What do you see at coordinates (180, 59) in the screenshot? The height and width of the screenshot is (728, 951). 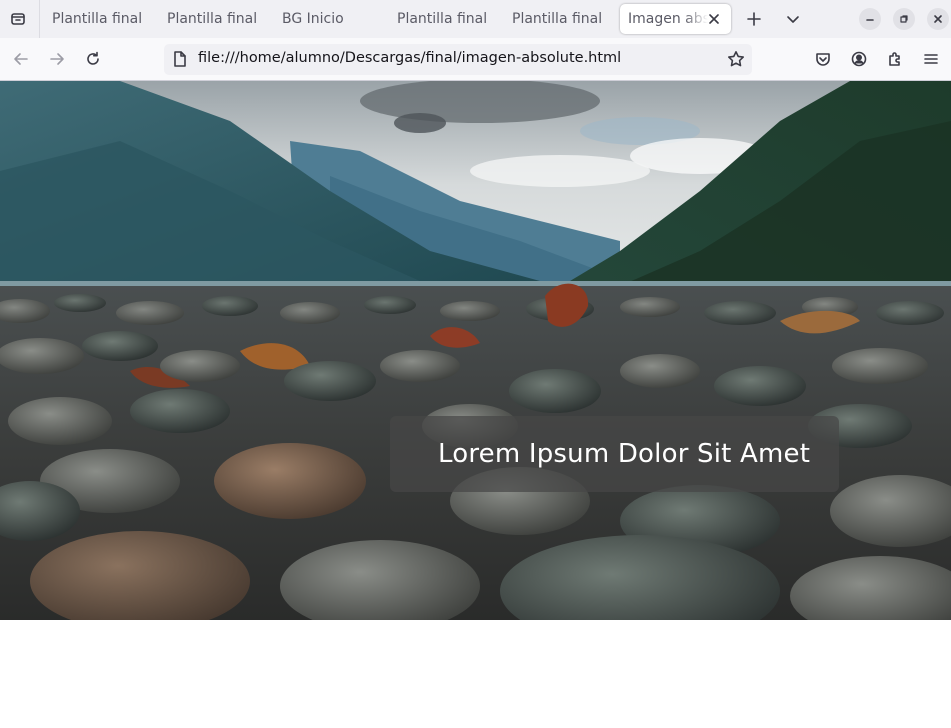 I see `page-icon` at bounding box center [180, 59].